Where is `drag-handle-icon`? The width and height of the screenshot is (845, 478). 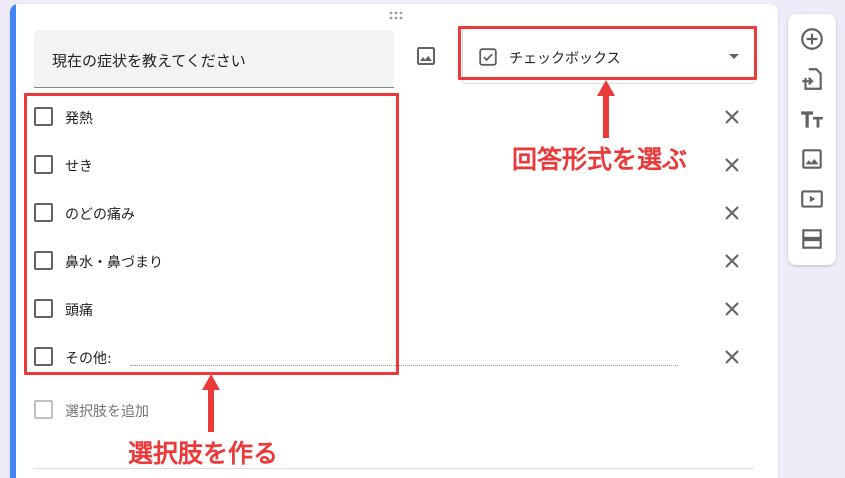 drag-handle-icon is located at coordinates (396, 16).